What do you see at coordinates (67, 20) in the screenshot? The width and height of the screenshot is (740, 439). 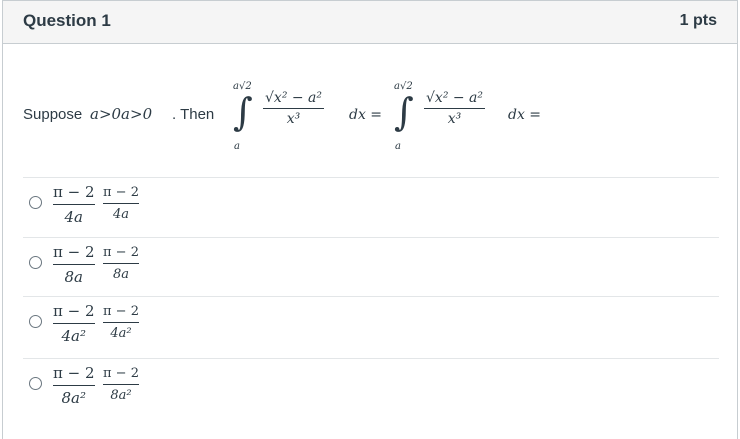 I see `question-title: Question 1` at bounding box center [67, 20].